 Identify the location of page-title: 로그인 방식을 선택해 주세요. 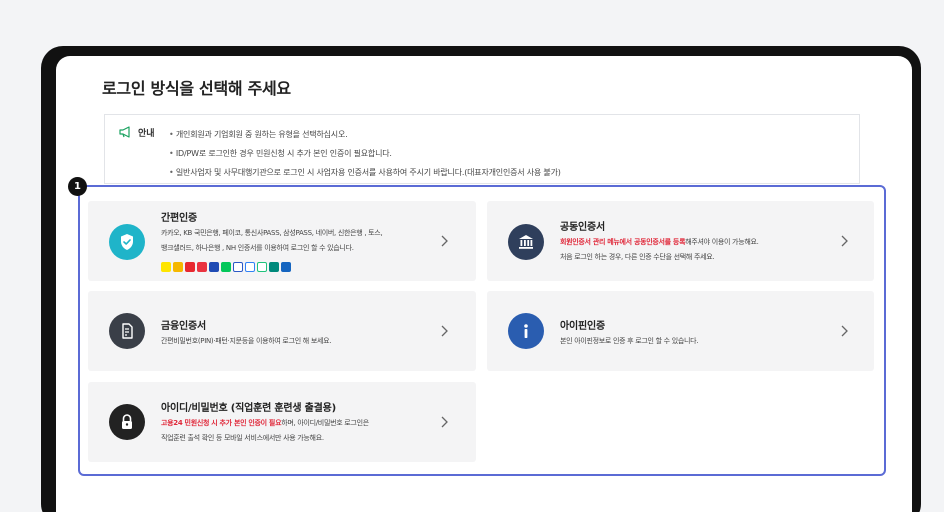
(196, 88).